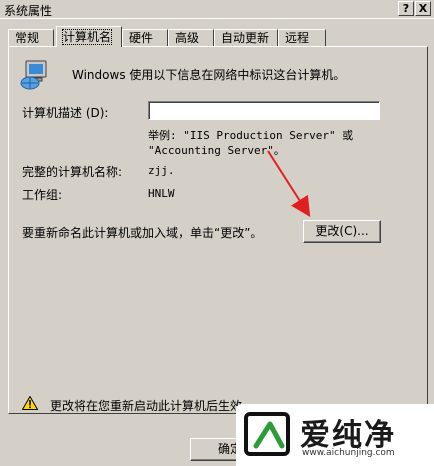 The image size is (434, 466). I want to click on workgroup-label: 工作组:, so click(42, 195).